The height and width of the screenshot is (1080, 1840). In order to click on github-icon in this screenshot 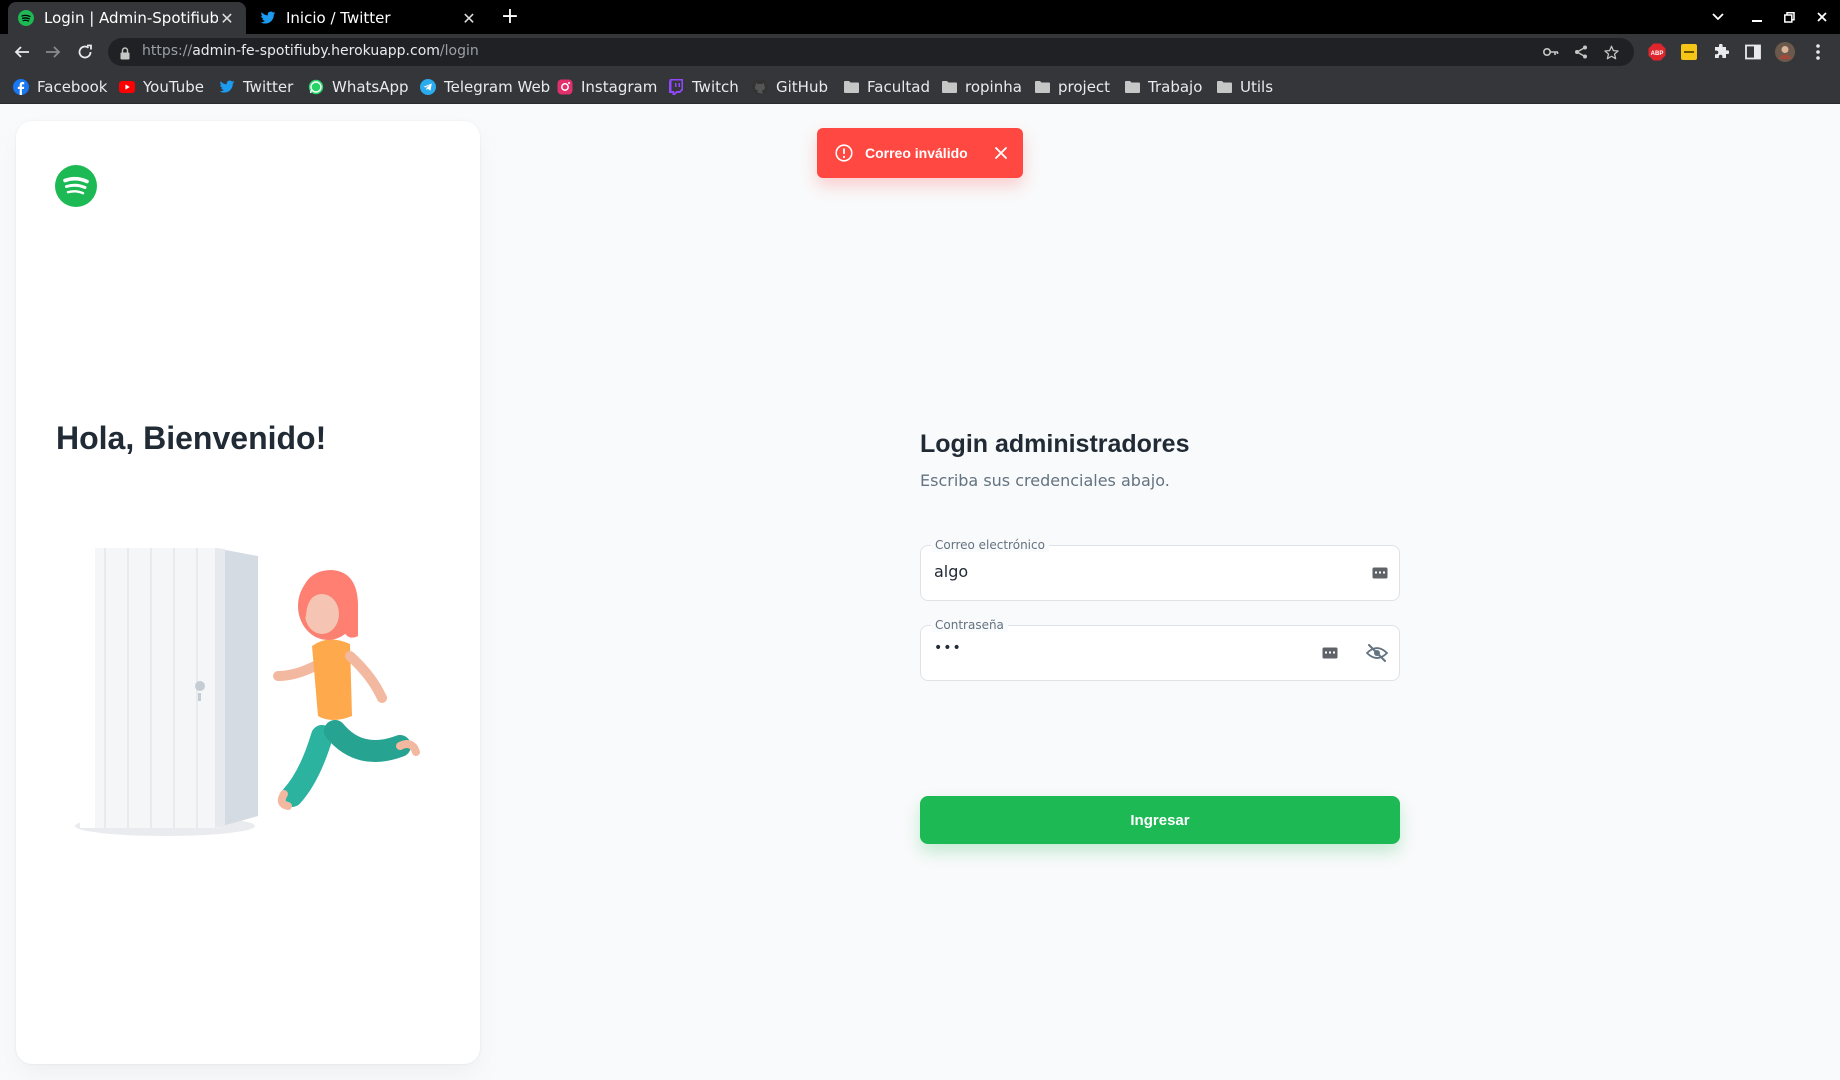, I will do `click(760, 87)`.